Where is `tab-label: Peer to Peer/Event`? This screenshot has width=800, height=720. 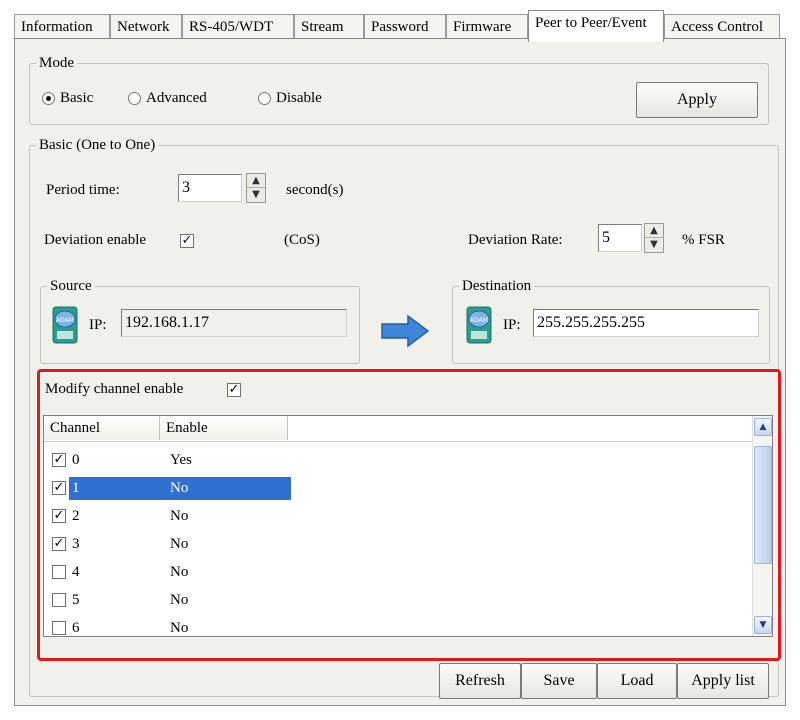
tab-label: Peer to Peer/Event is located at coordinates (591, 23).